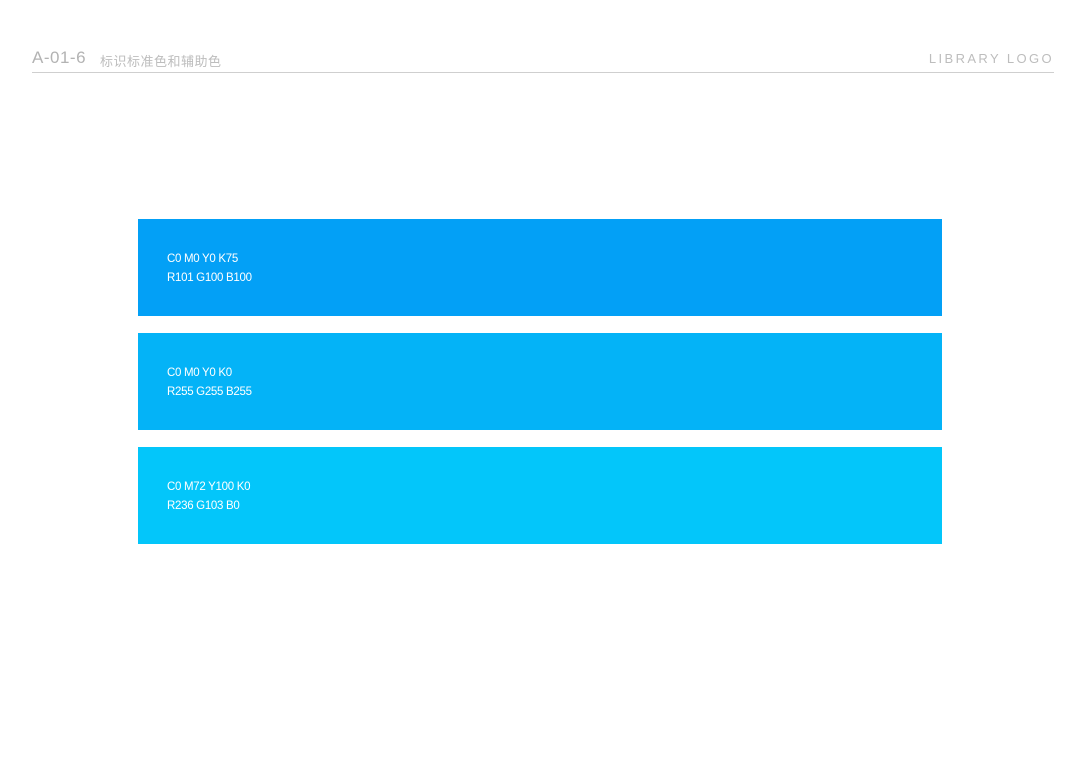 The height and width of the screenshot is (764, 1080). I want to click on page-code: A-01-6, so click(59, 57).